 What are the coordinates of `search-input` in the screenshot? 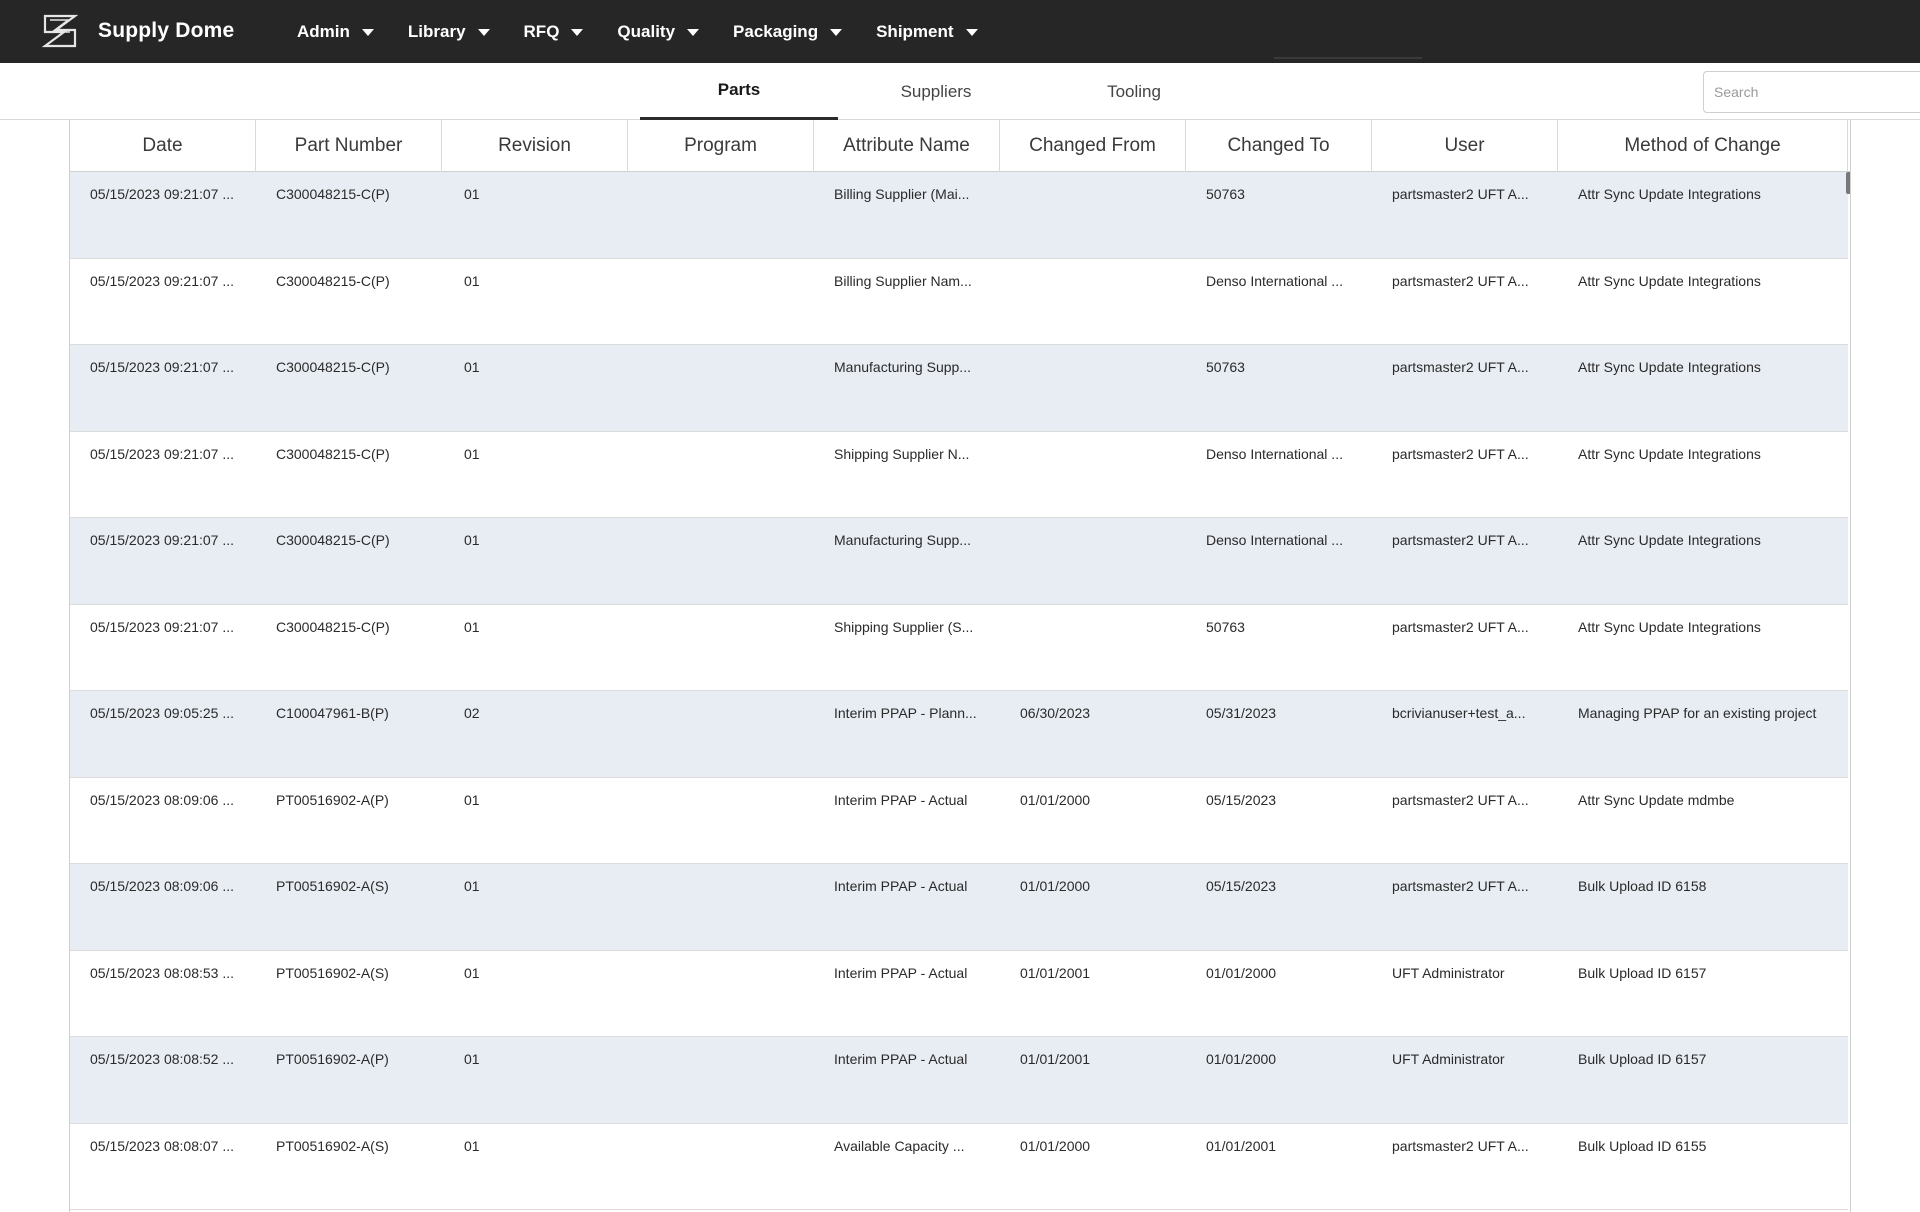 It's located at (1811, 92).